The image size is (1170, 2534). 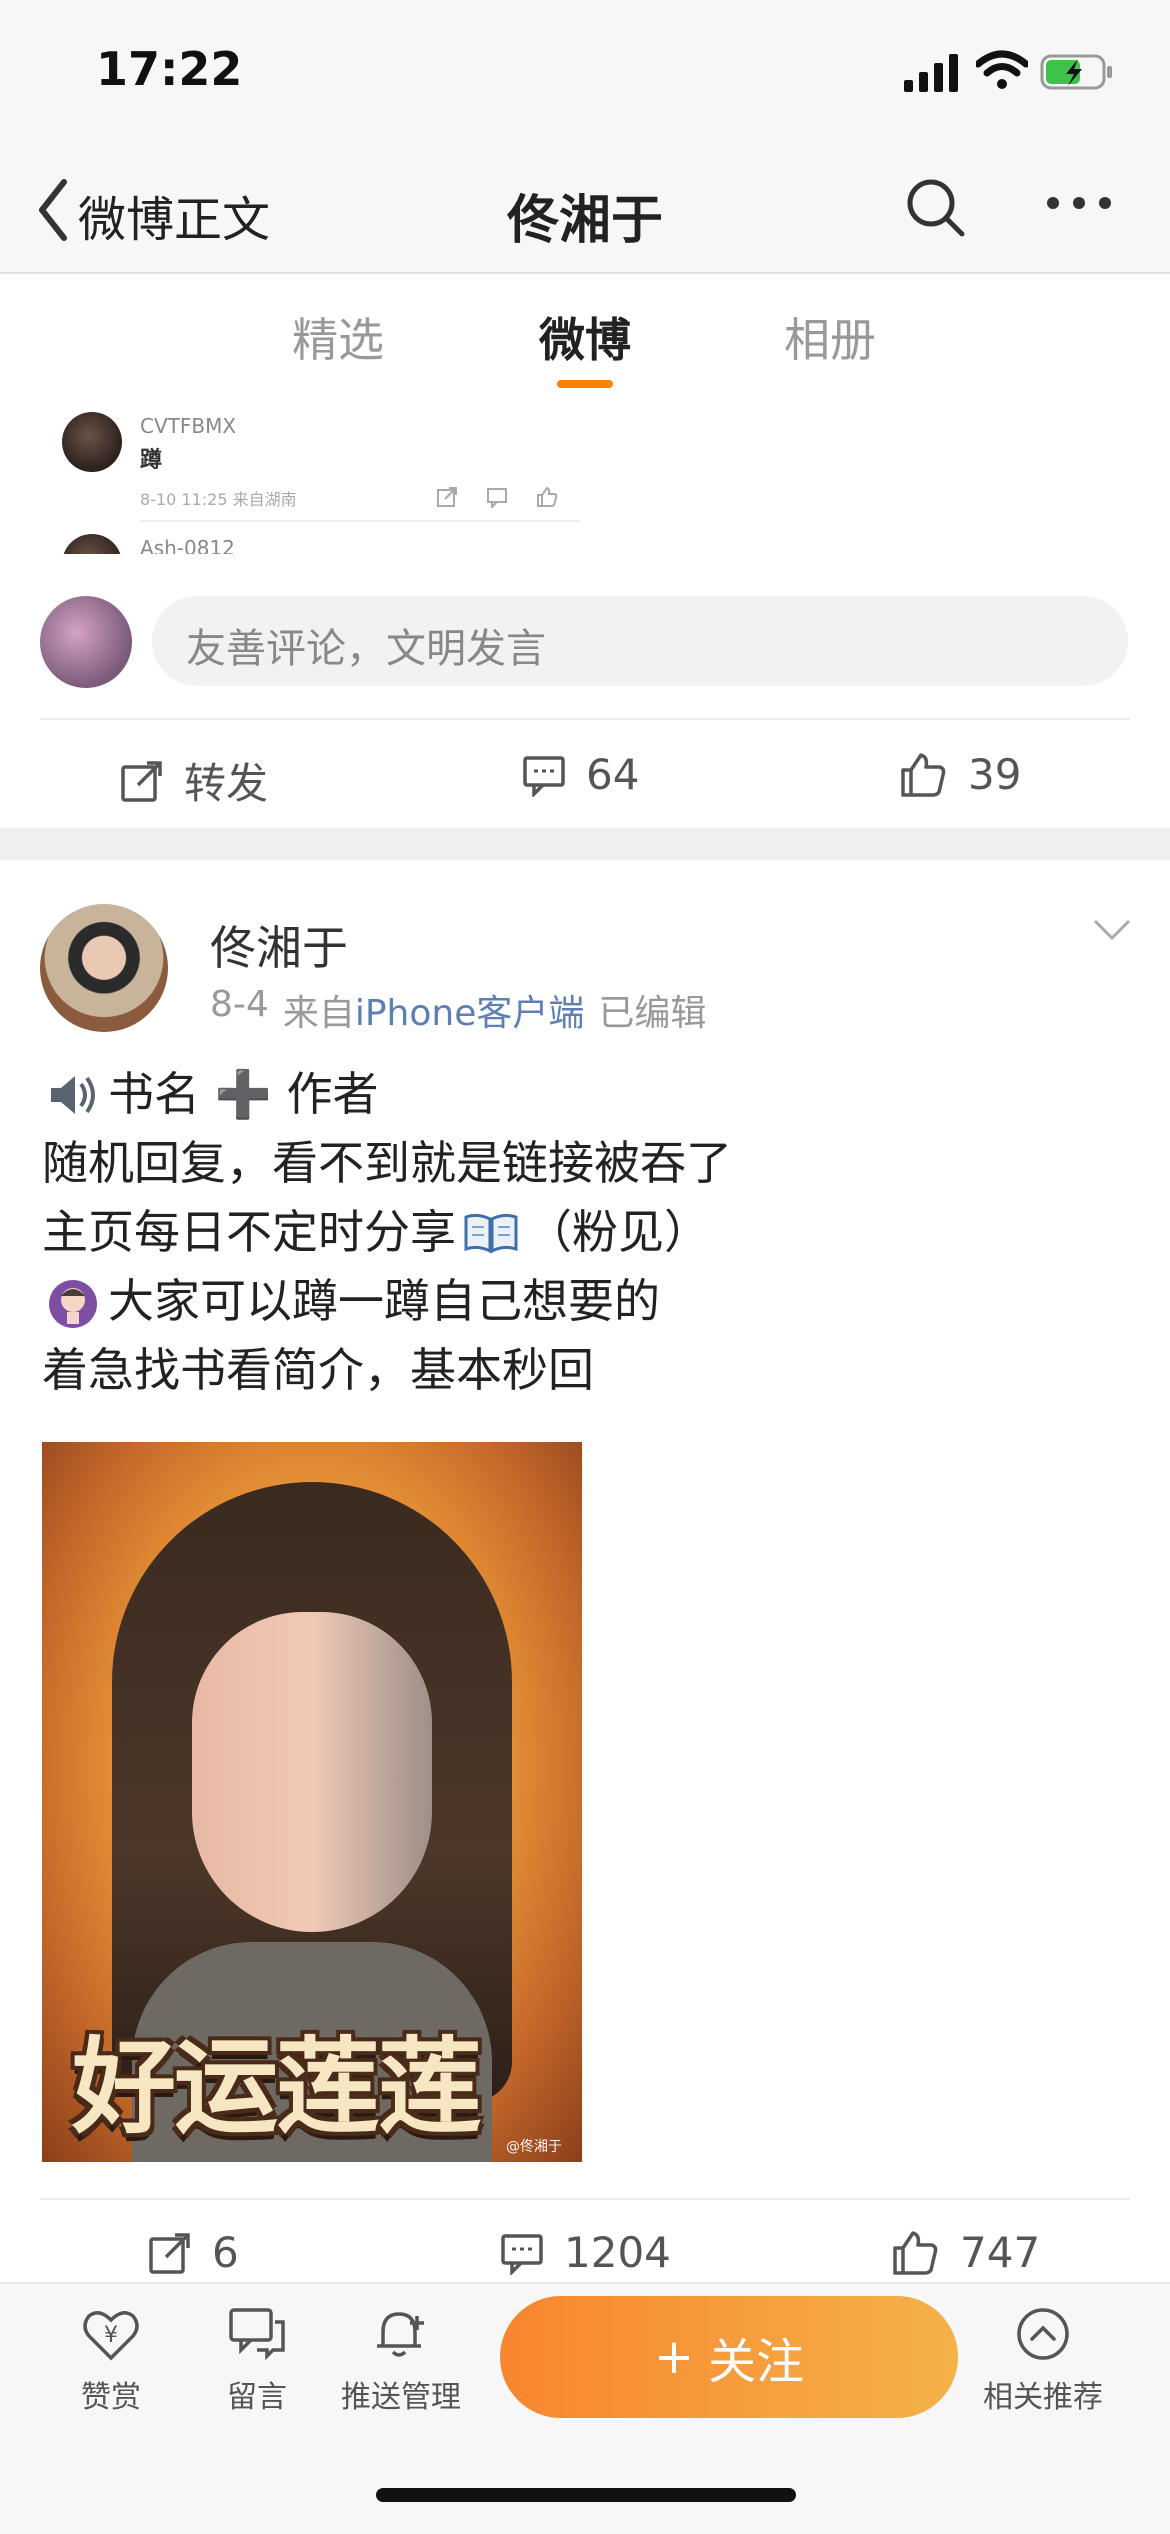 What do you see at coordinates (931, 73) in the screenshot?
I see `signal-icon` at bounding box center [931, 73].